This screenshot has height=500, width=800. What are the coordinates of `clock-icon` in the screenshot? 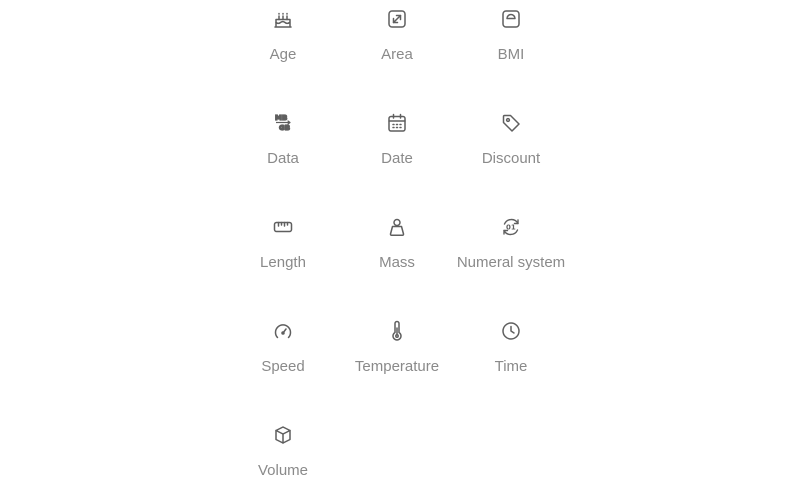 It's located at (511, 331).